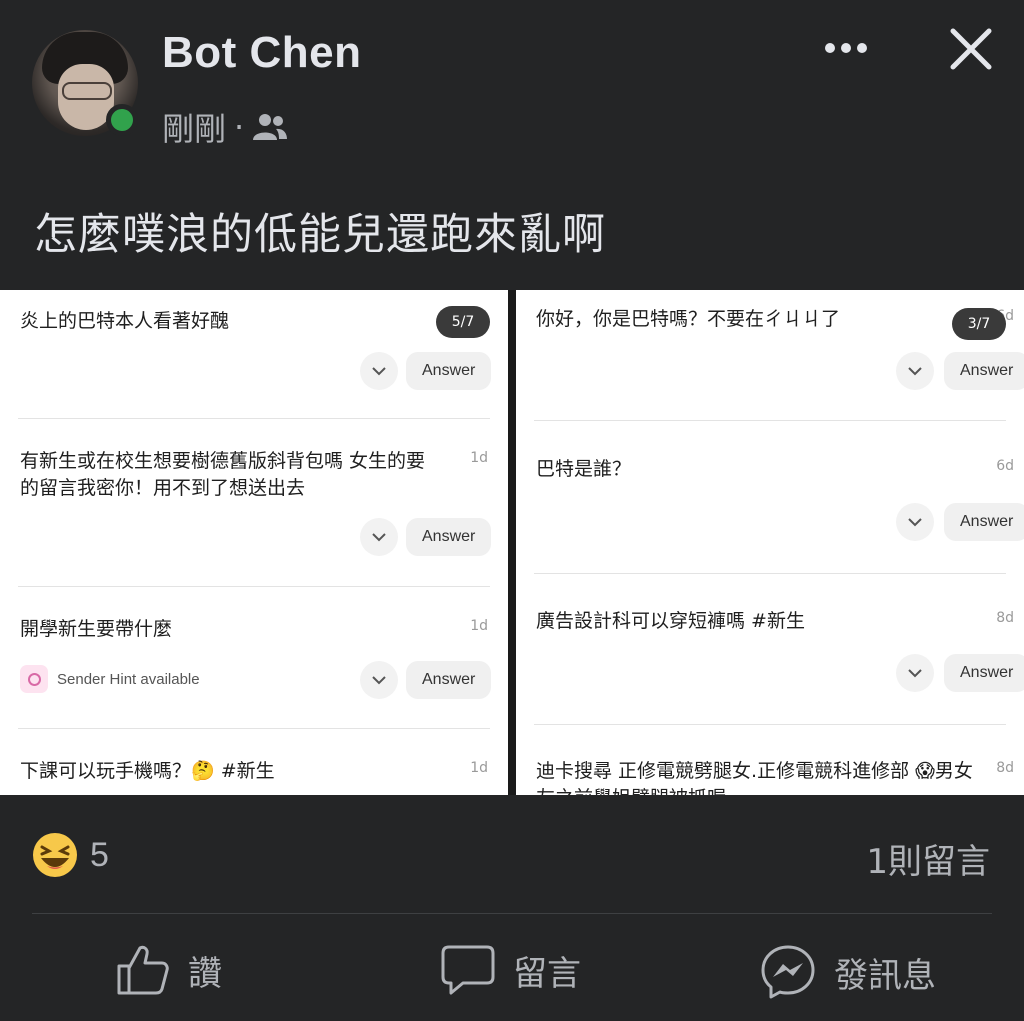 This screenshot has height=1021, width=1024. Describe the element at coordinates (128, 679) in the screenshot. I see `sender-hint-label: Sender Hint available` at that location.